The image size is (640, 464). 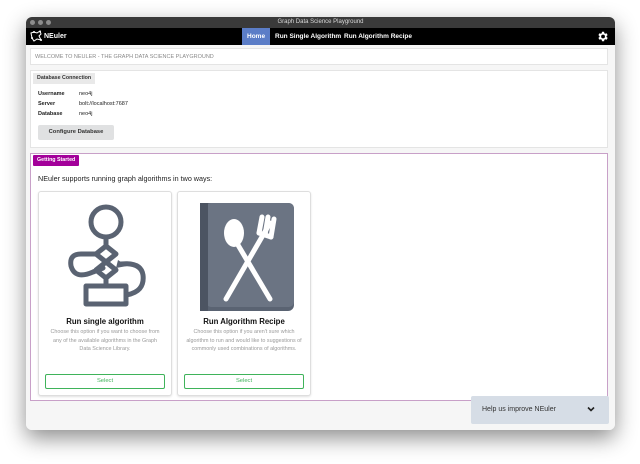 I want to click on maximize-window-button, so click(x=48, y=22).